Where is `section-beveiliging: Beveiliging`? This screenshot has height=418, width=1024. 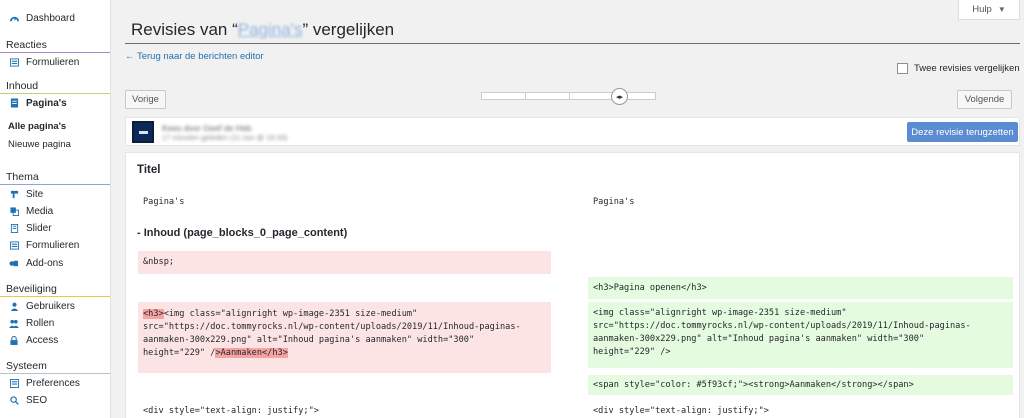
section-beveiliging: Beveiliging is located at coordinates (55, 288).